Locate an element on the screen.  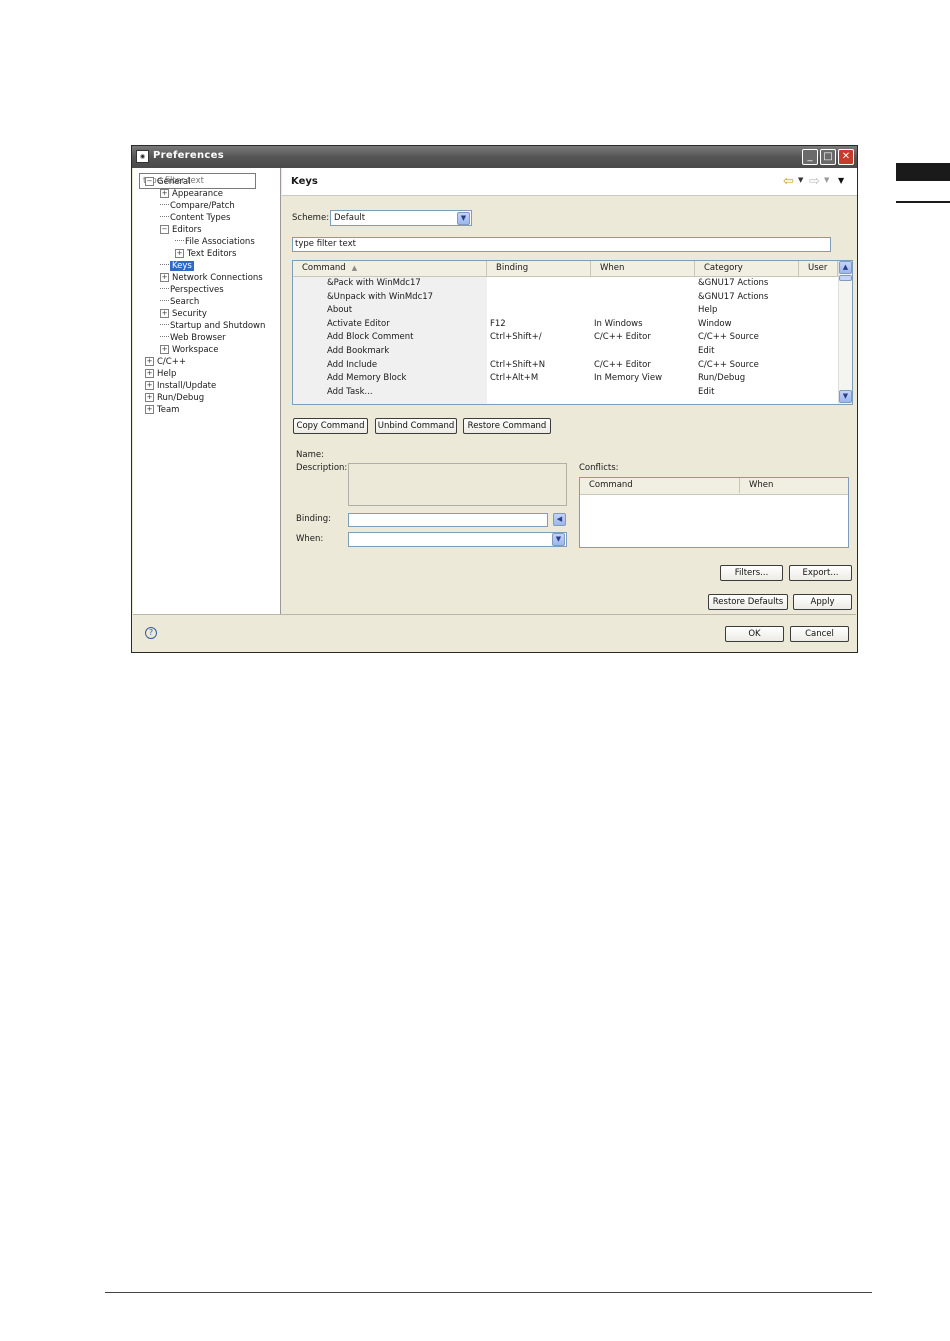
tree-item-c-c-: + C/C++ is located at coordinates (165, 362).